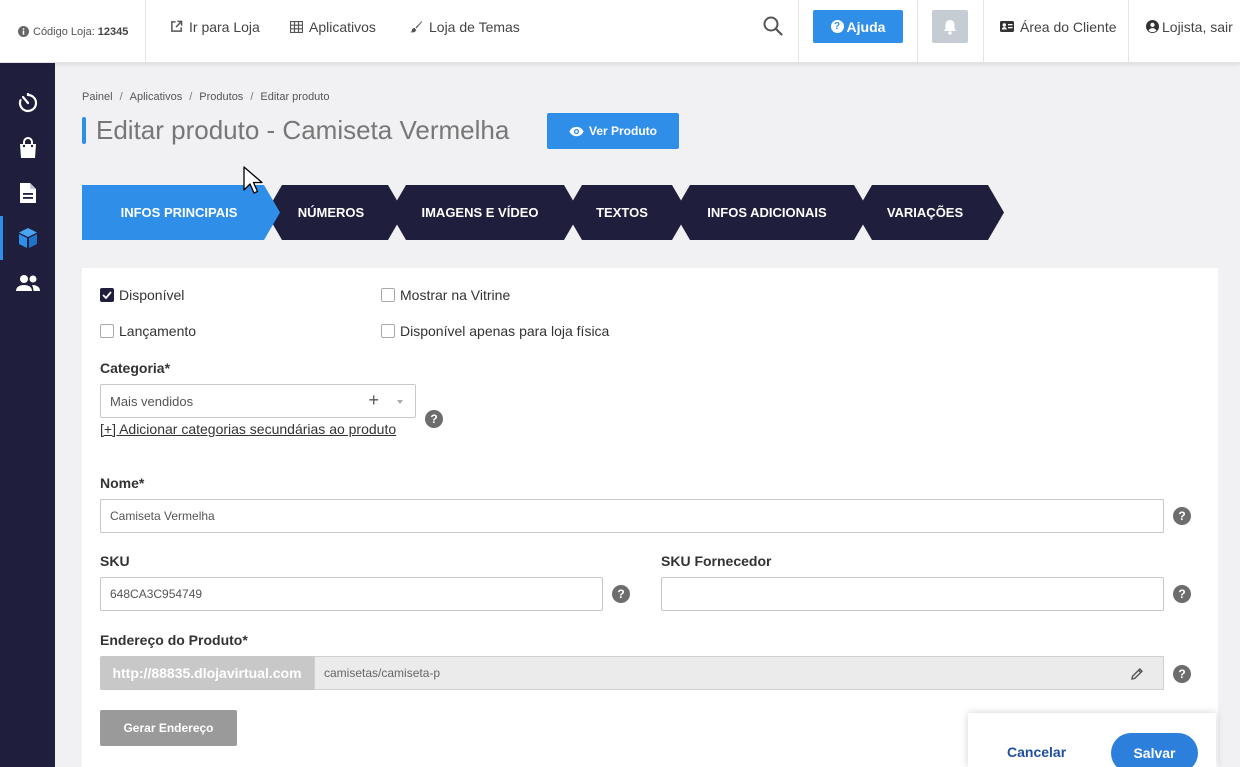 Image resolution: width=1240 pixels, height=767 pixels. What do you see at coordinates (152, 295) in the screenshot?
I see `available-label: Disponível` at bounding box center [152, 295].